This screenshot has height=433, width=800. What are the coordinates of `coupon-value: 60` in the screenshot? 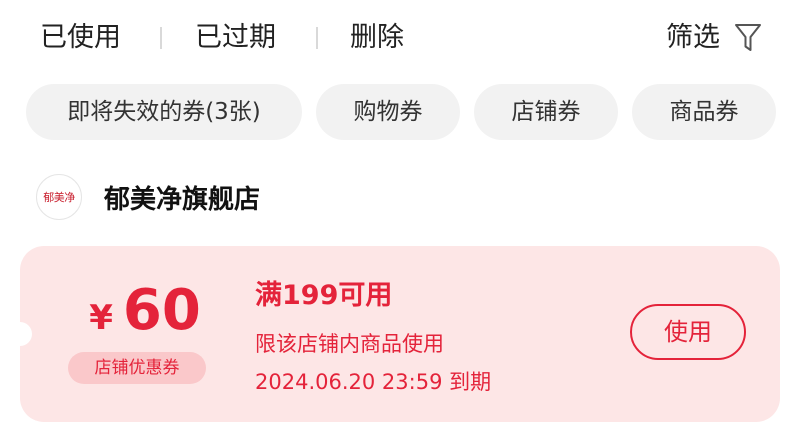 It's located at (161, 310).